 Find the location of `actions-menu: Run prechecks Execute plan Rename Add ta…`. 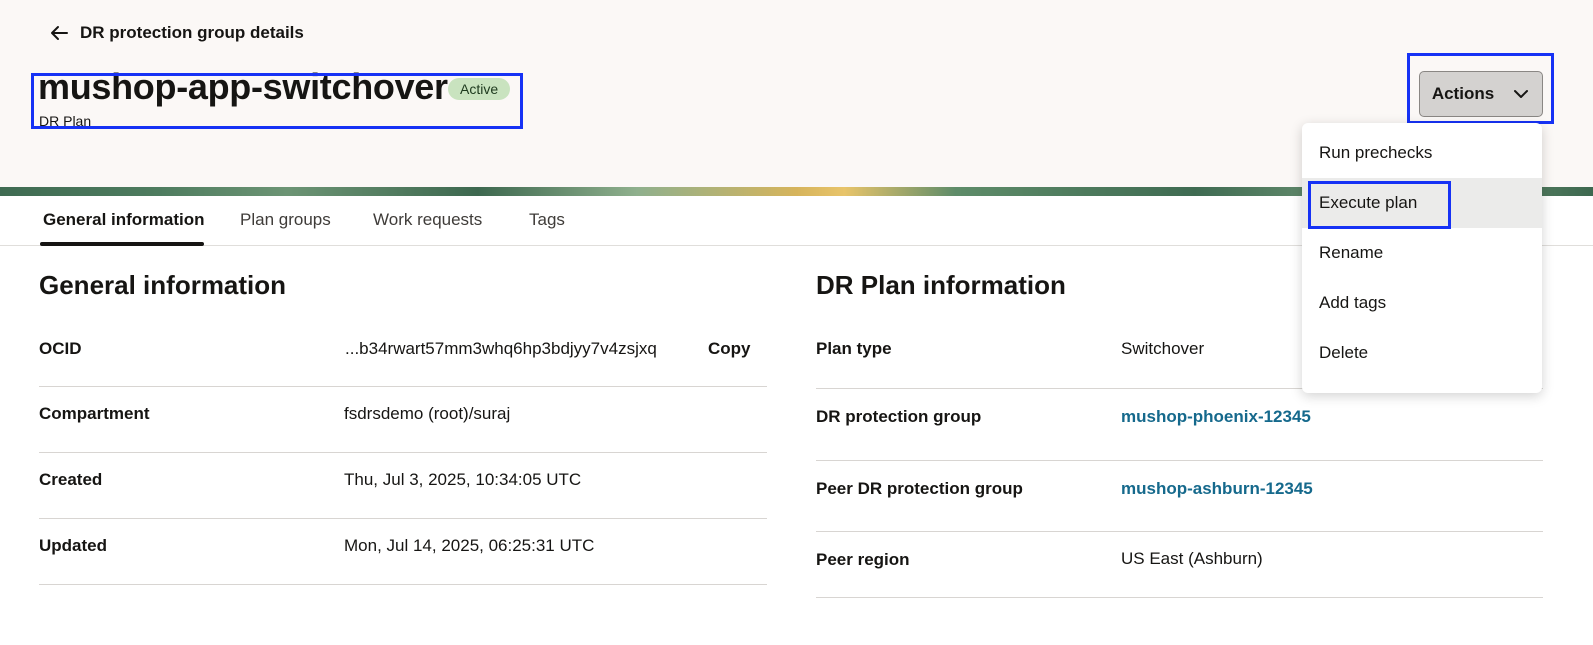

actions-menu: Run prechecks Execute plan Rename Add ta… is located at coordinates (1422, 258).